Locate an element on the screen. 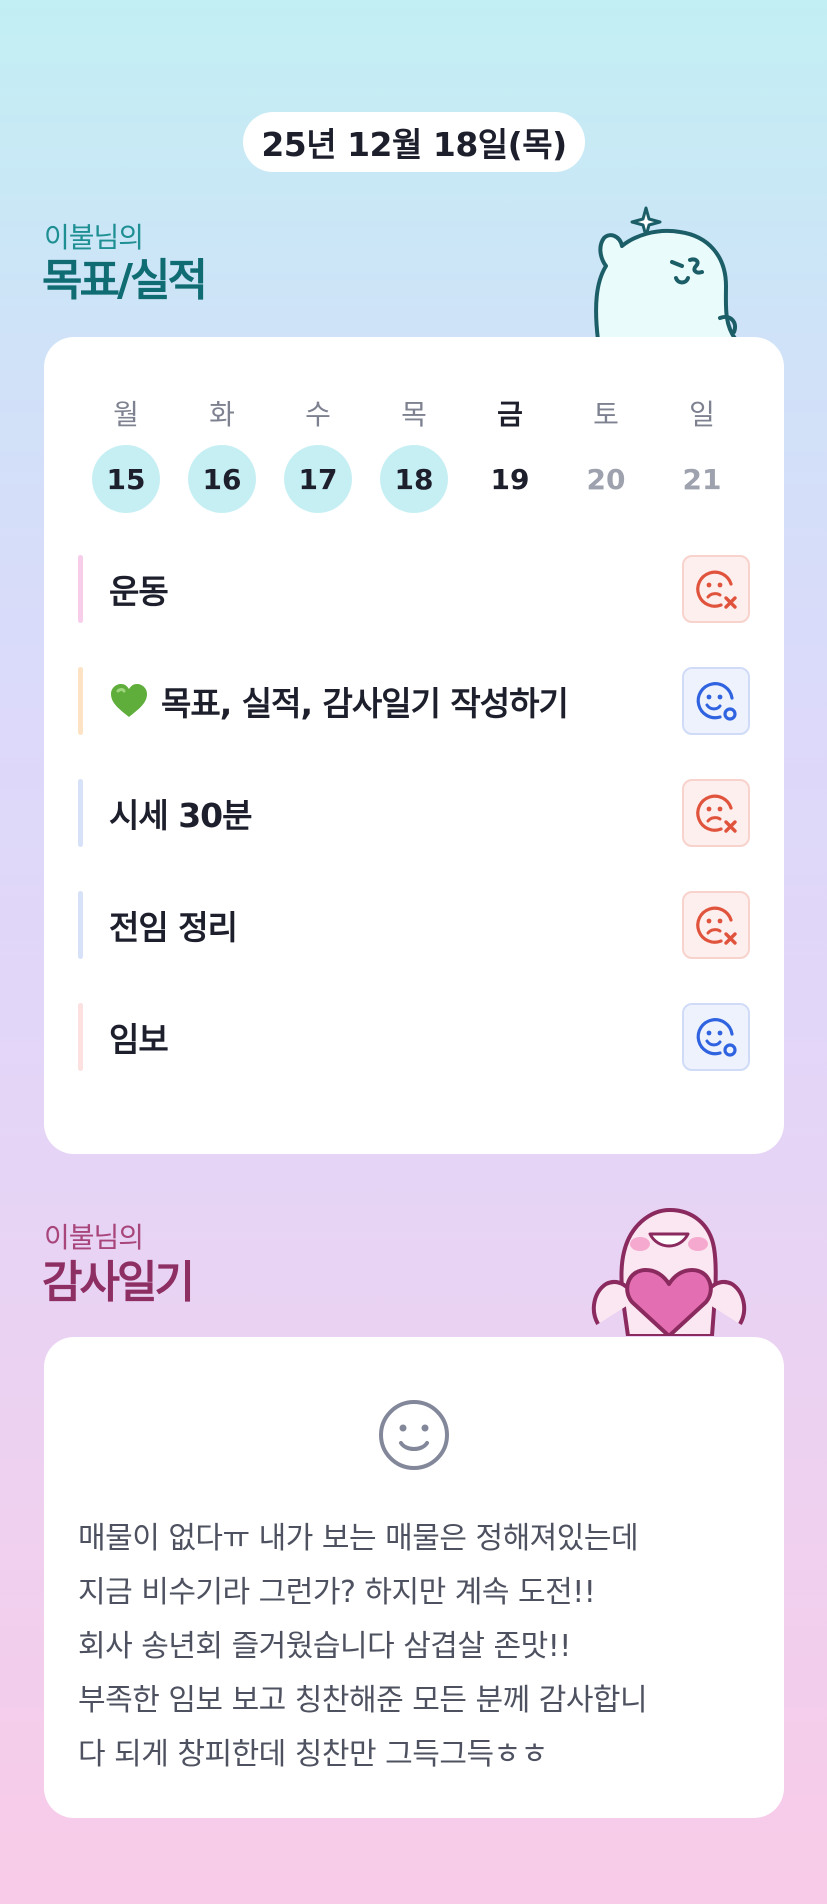 This screenshot has width=827, height=1904. day-name: 일 is located at coordinates (702, 414).